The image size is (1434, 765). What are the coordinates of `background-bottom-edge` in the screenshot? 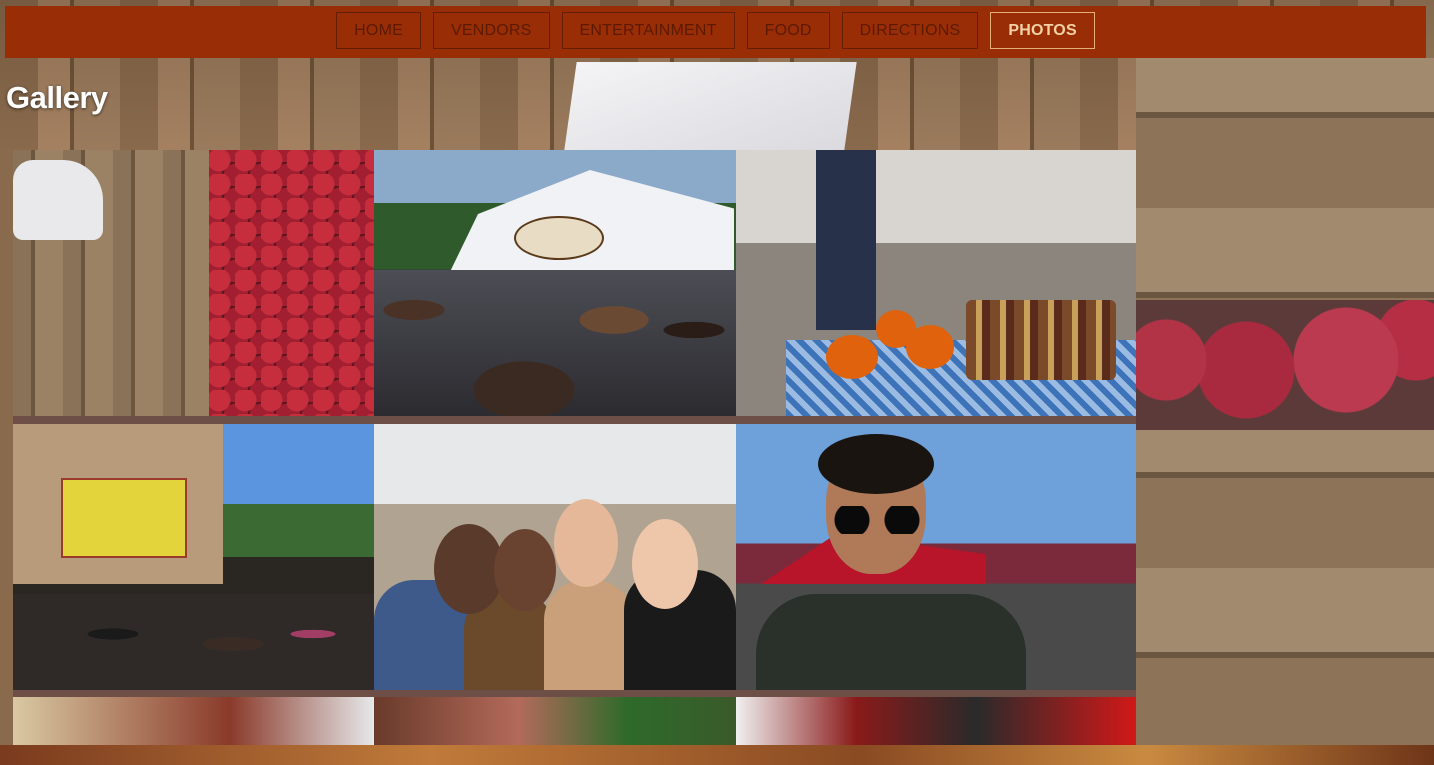 It's located at (717, 755).